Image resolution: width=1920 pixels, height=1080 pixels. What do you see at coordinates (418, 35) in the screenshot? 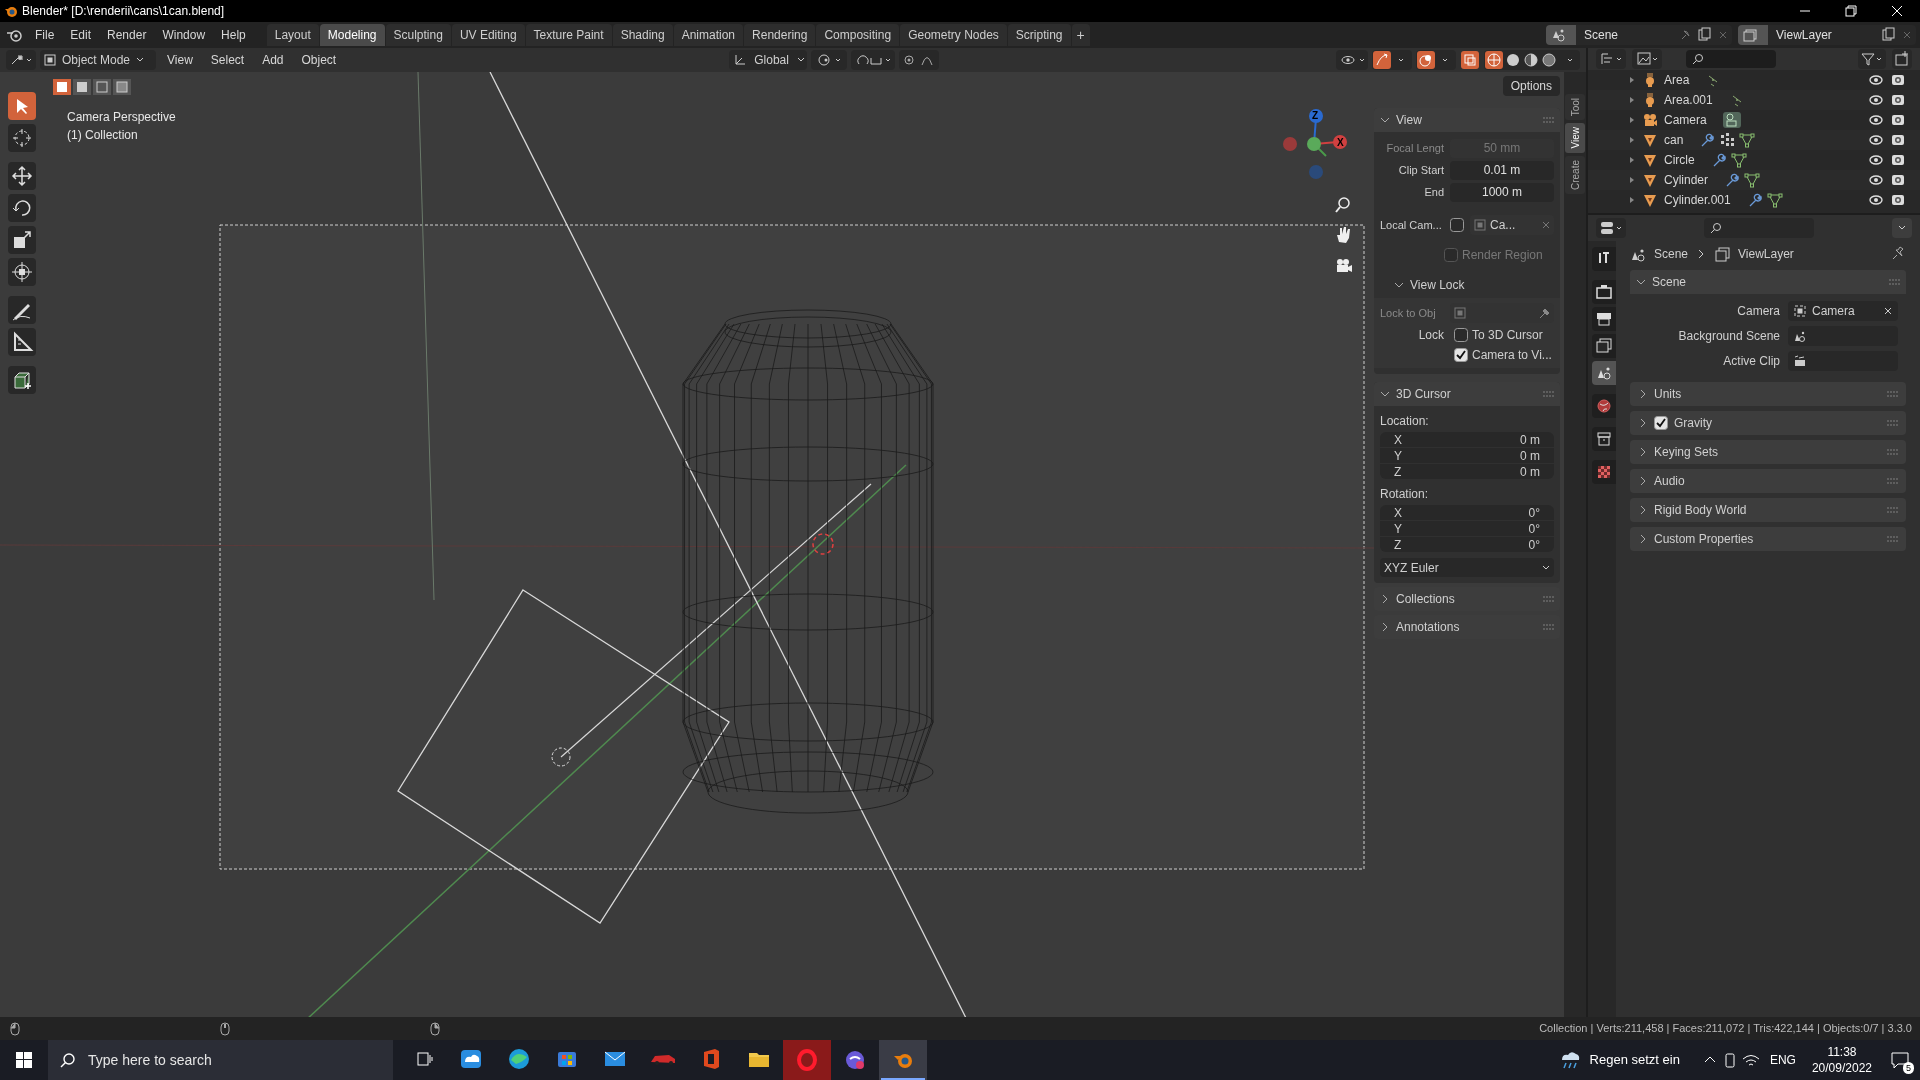
I see `workspace-tab: Sculpting` at bounding box center [418, 35].